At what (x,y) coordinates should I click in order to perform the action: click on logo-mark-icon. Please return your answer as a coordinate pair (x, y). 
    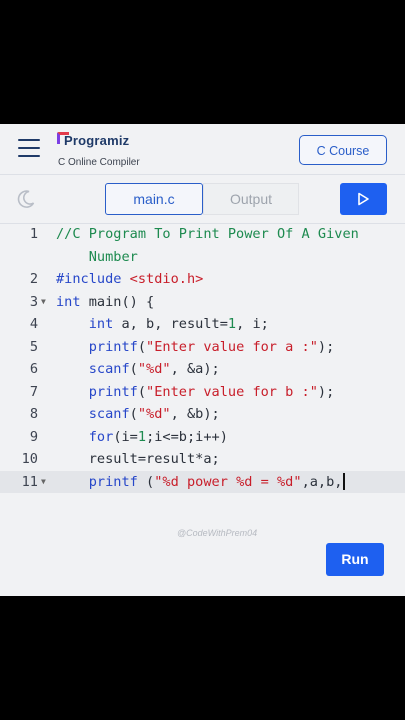
    Looking at the image, I should click on (63, 138).